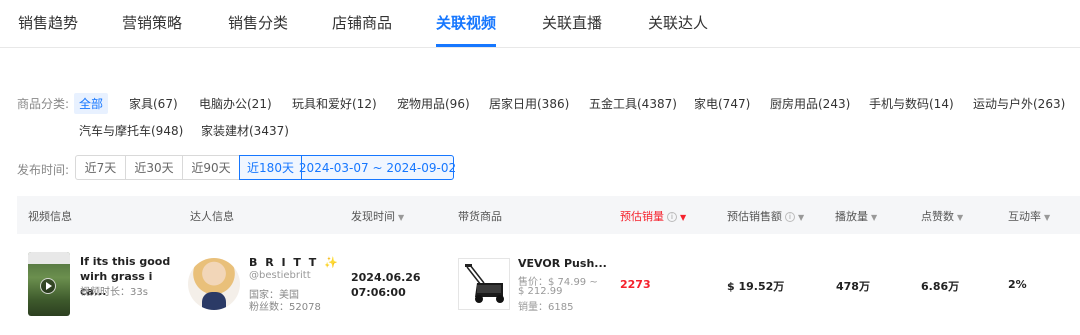 The image size is (1080, 335). I want to click on category-item: 居家日用(386), so click(529, 103).